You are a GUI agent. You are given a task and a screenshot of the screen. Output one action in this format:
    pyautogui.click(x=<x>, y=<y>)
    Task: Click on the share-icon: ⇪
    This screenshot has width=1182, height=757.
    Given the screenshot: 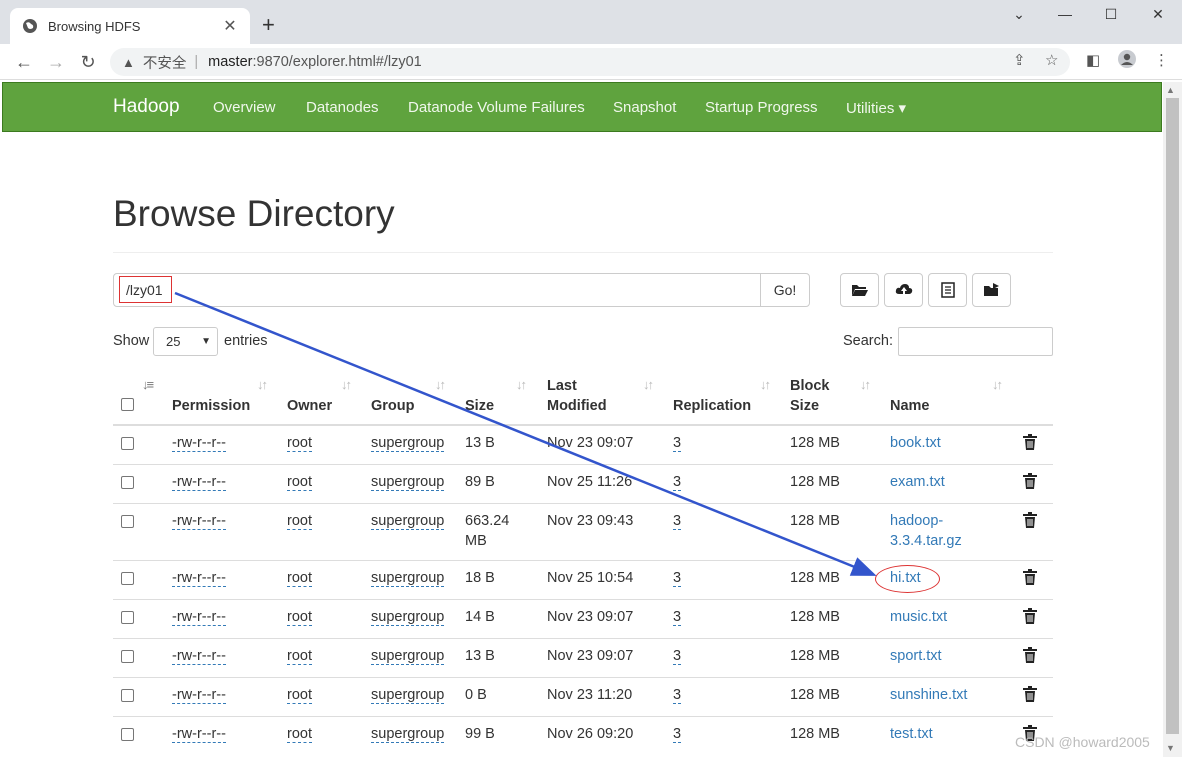 What is the action you would take?
    pyautogui.click(x=1019, y=60)
    